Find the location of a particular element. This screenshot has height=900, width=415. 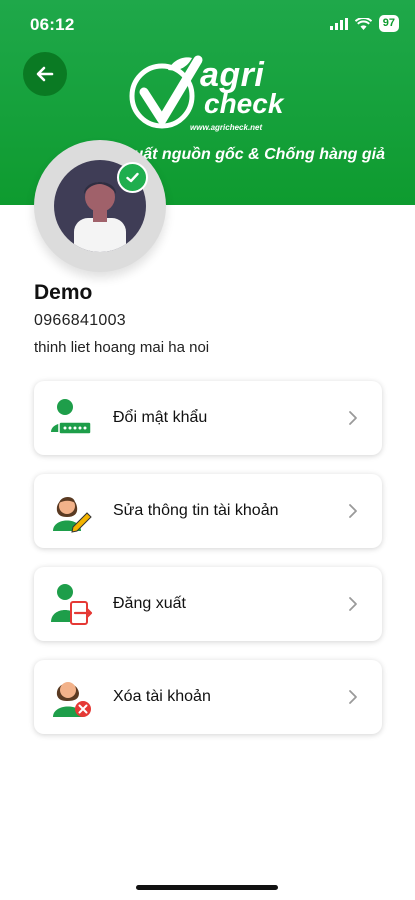

user-avatar-icon is located at coordinates (100, 206).